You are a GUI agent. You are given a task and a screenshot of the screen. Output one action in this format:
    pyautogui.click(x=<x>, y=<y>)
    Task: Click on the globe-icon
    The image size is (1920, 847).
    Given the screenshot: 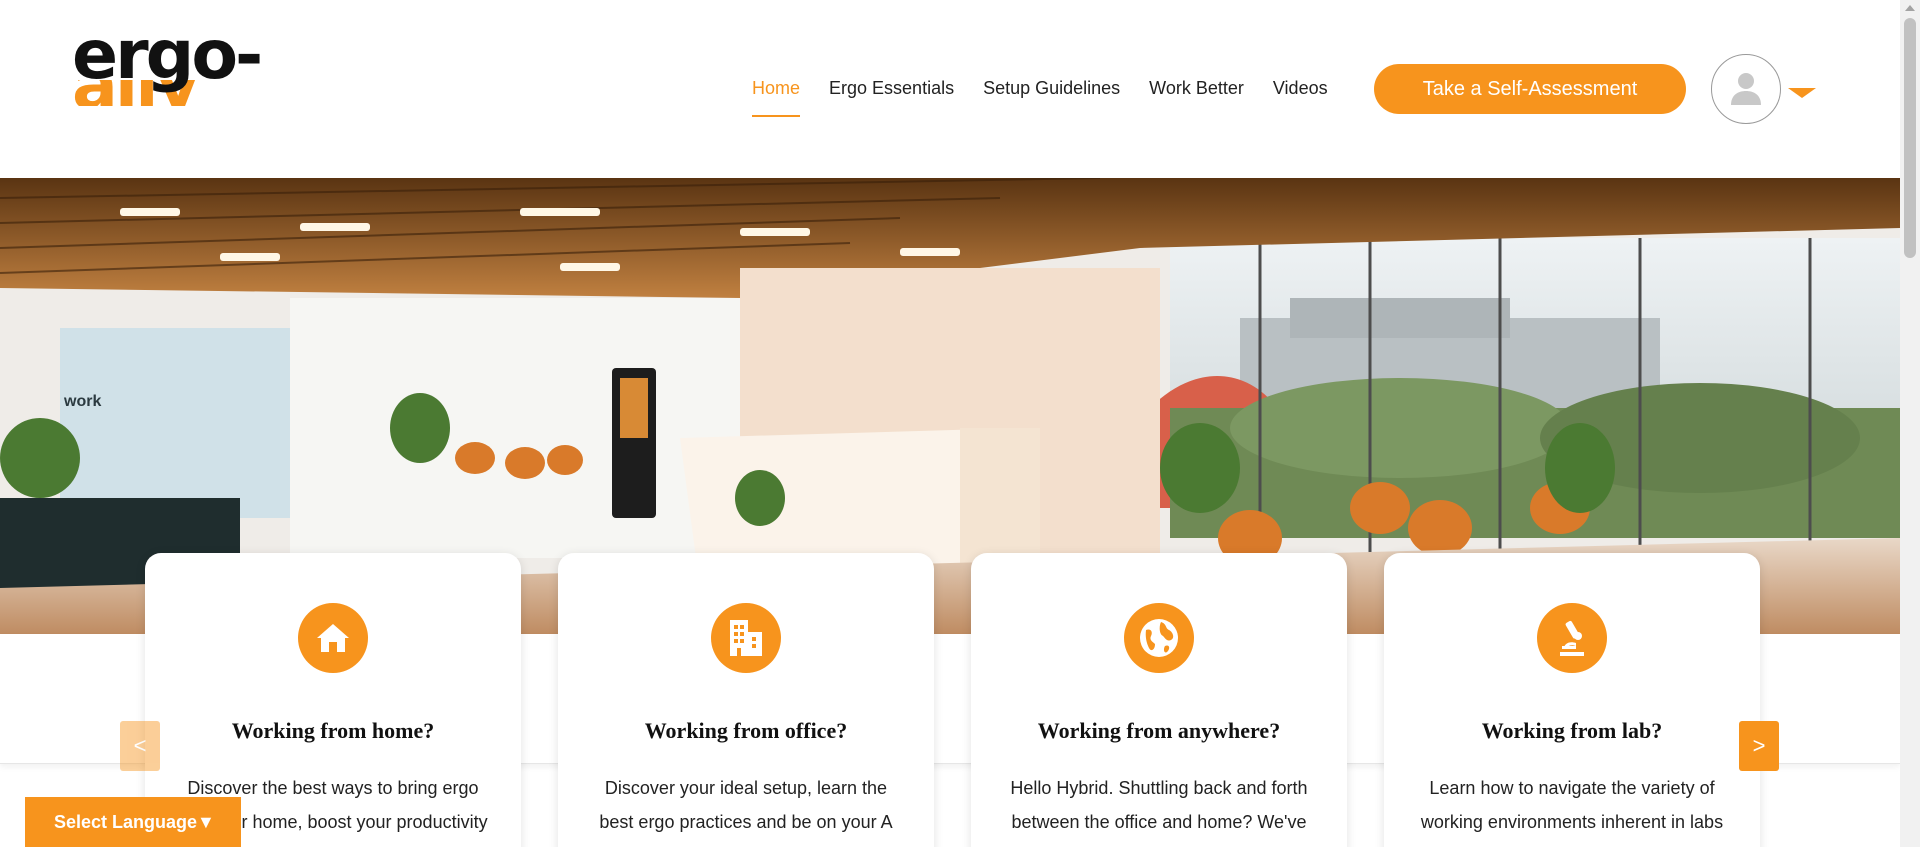 What is the action you would take?
    pyautogui.click(x=1159, y=638)
    